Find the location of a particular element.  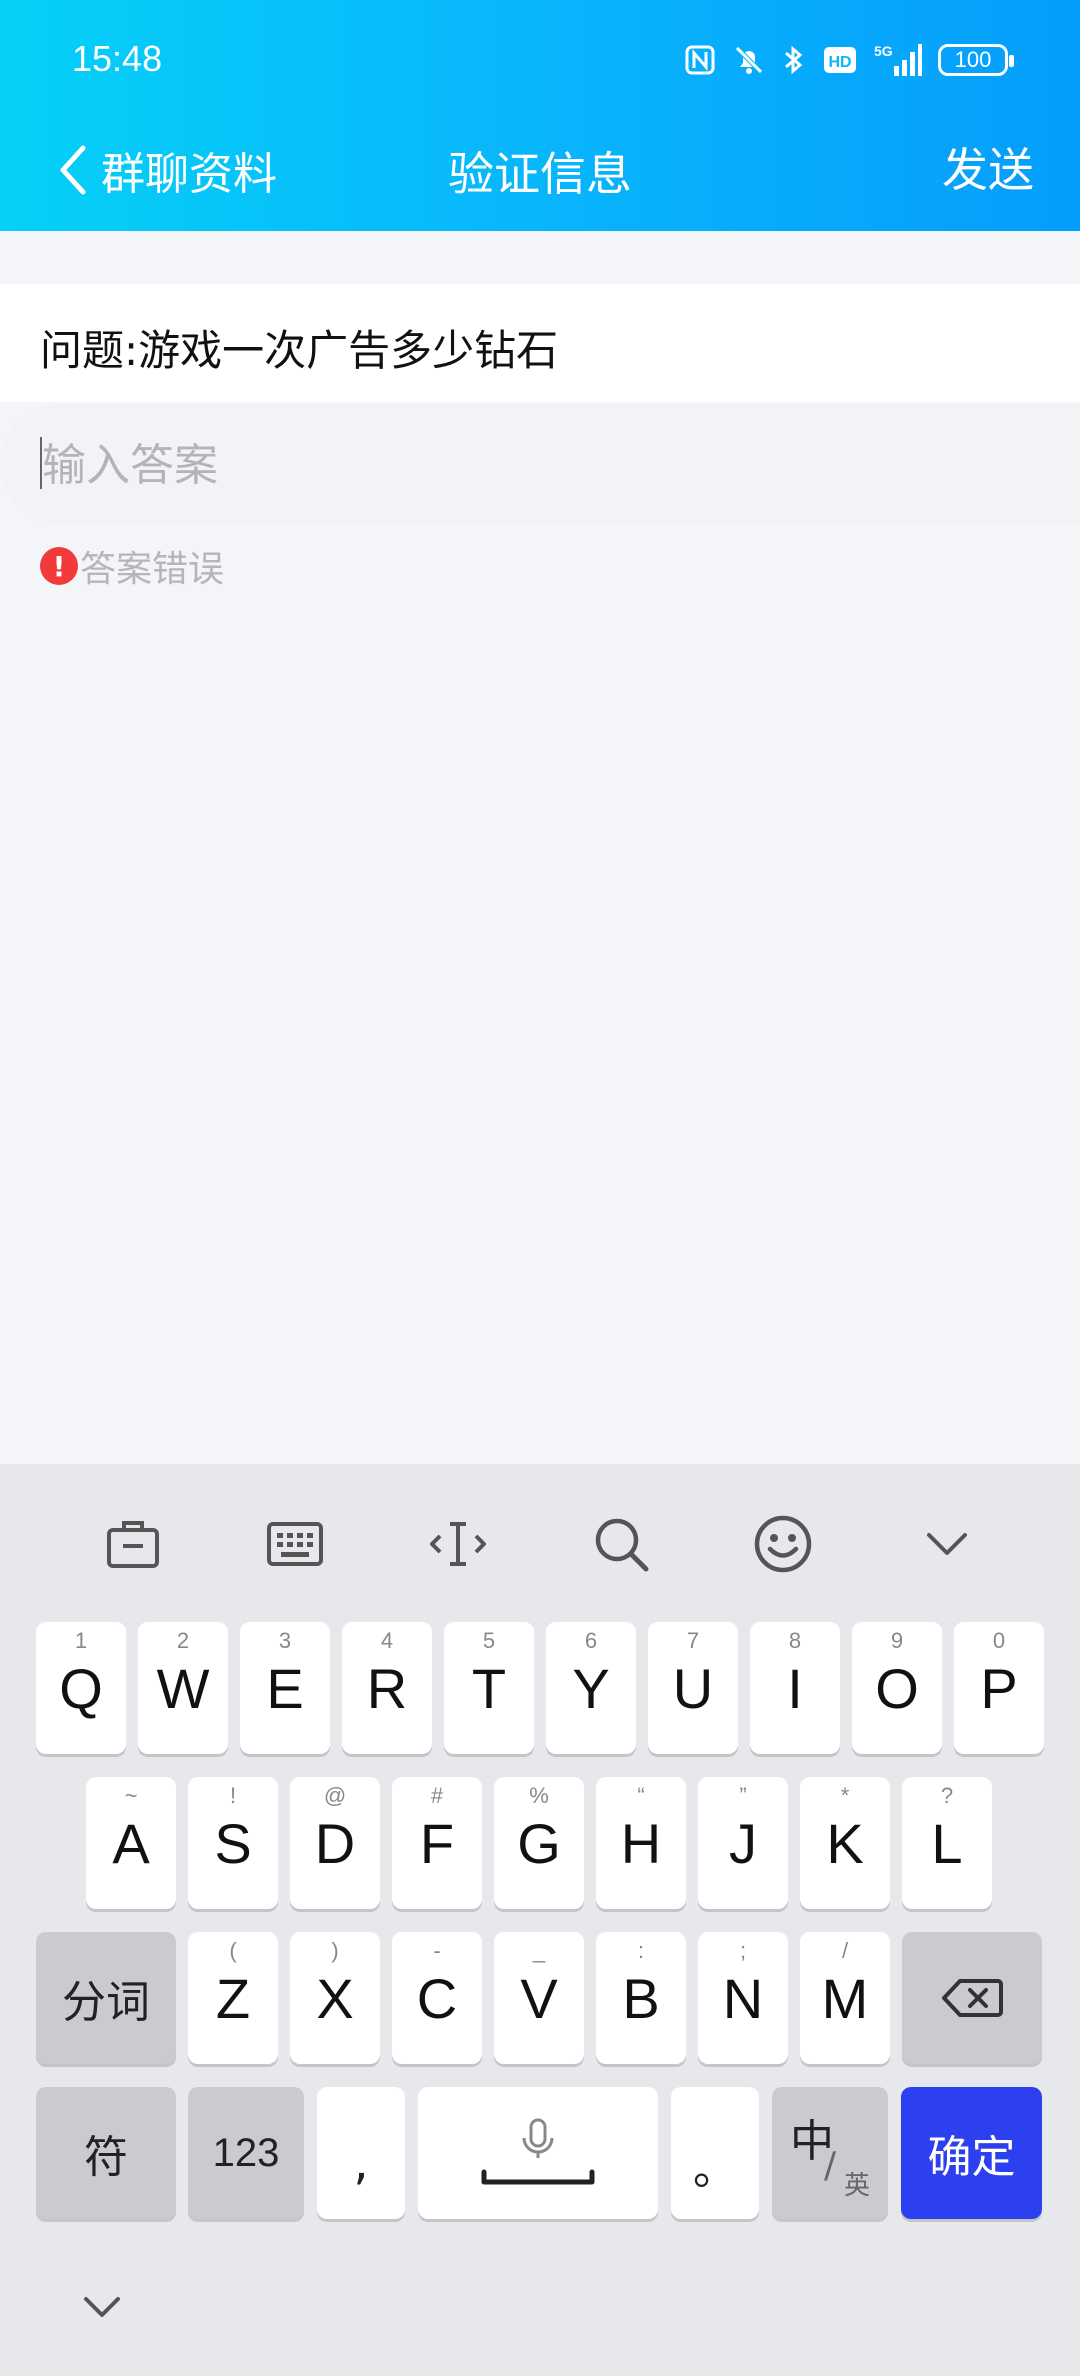

keyboard-icon is located at coordinates (295, 1544).